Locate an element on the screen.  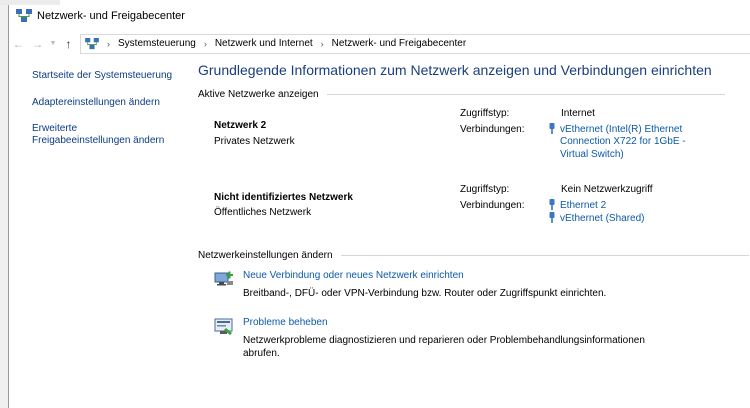
background-window-edge-top is located at coordinates (30, 2).